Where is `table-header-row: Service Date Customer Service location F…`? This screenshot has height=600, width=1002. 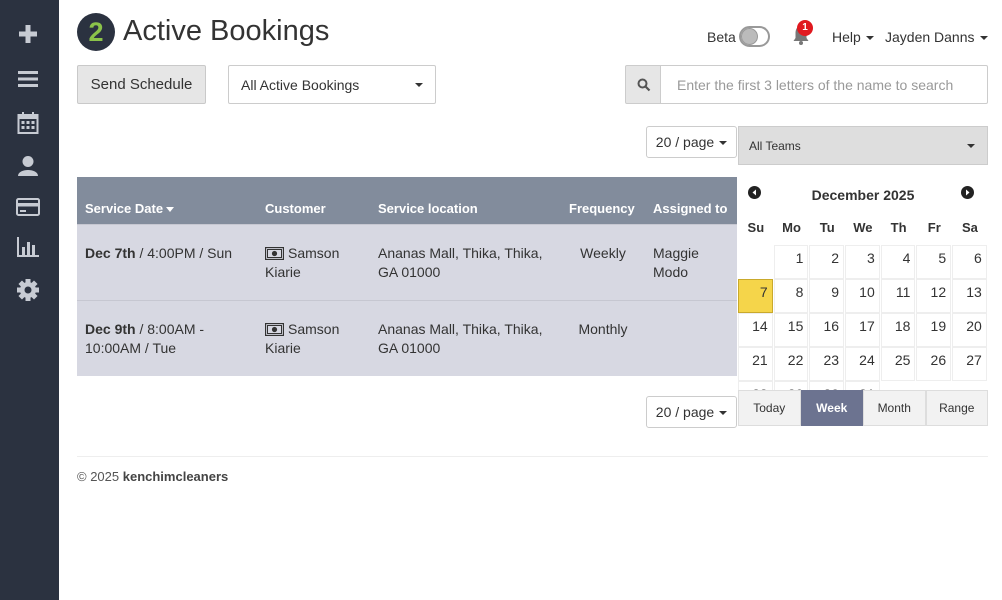 table-header-row: Service Date Customer Service location F… is located at coordinates (407, 200).